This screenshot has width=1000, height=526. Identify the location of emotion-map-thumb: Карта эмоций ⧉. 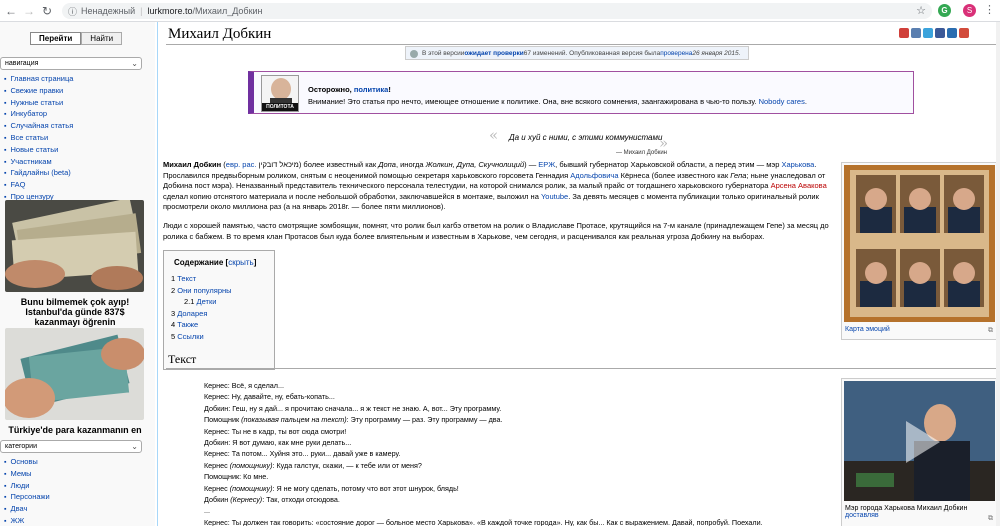
(919, 251).